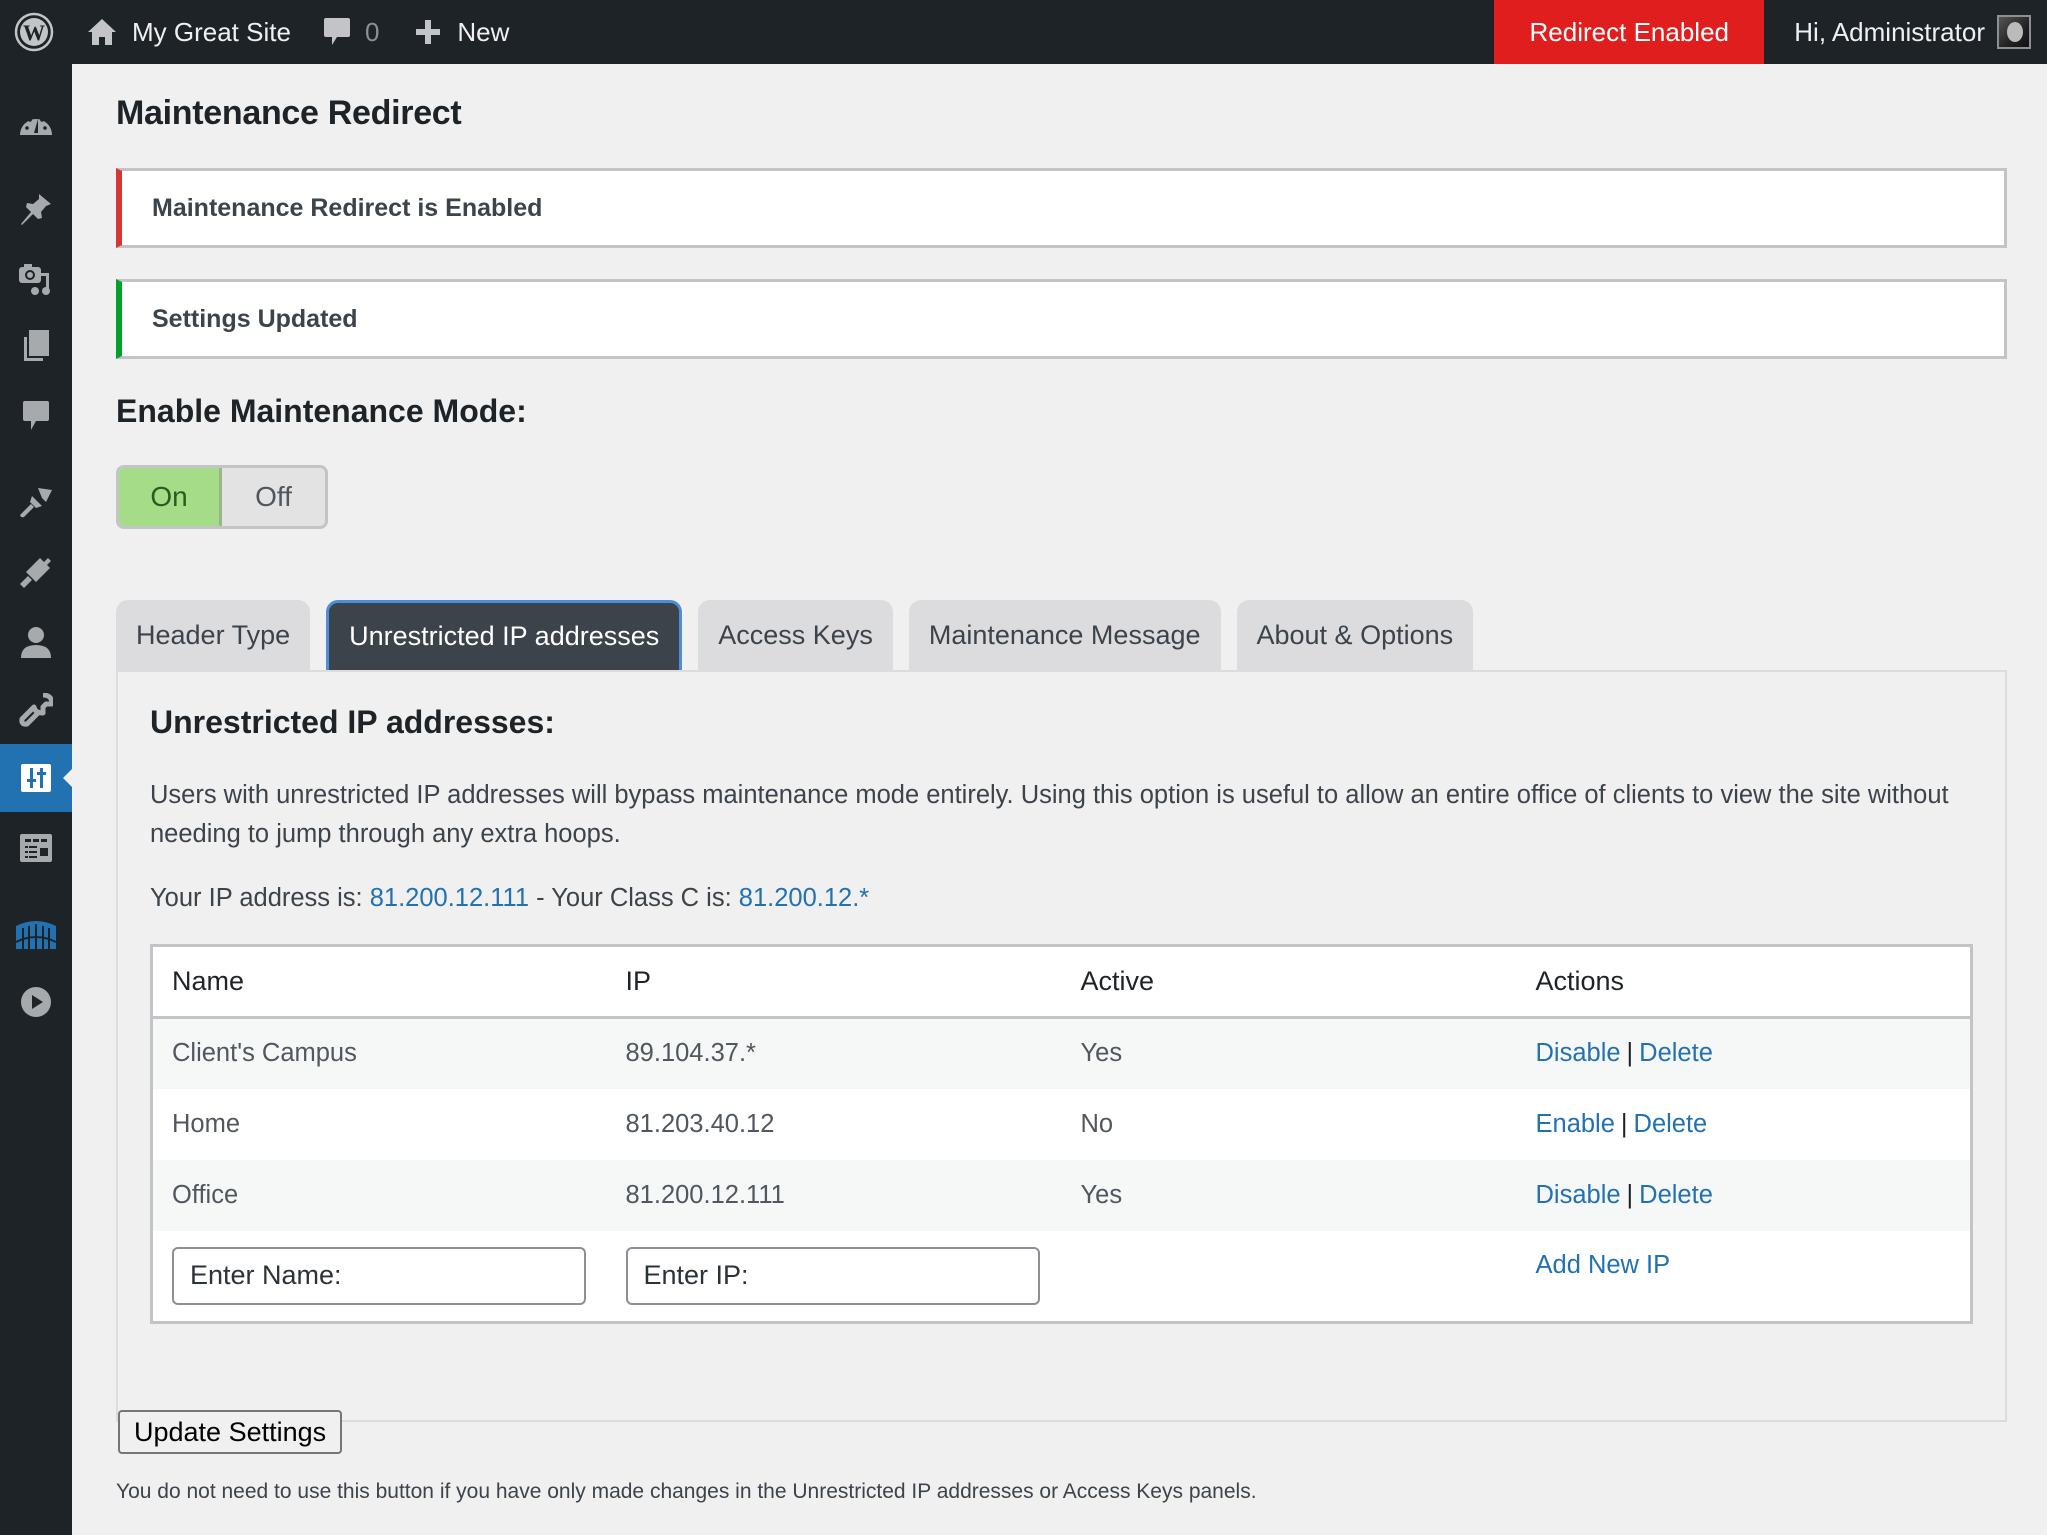  I want to click on header-name: Name, so click(379, 982).